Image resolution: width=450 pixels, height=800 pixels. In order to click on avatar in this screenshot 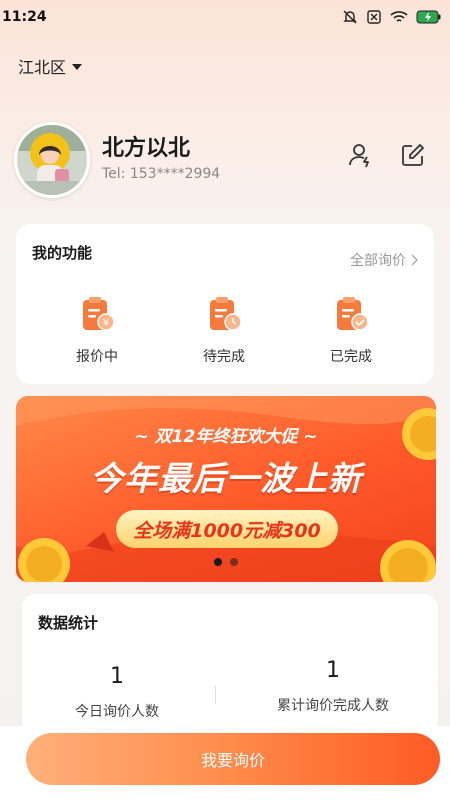, I will do `click(52, 160)`.